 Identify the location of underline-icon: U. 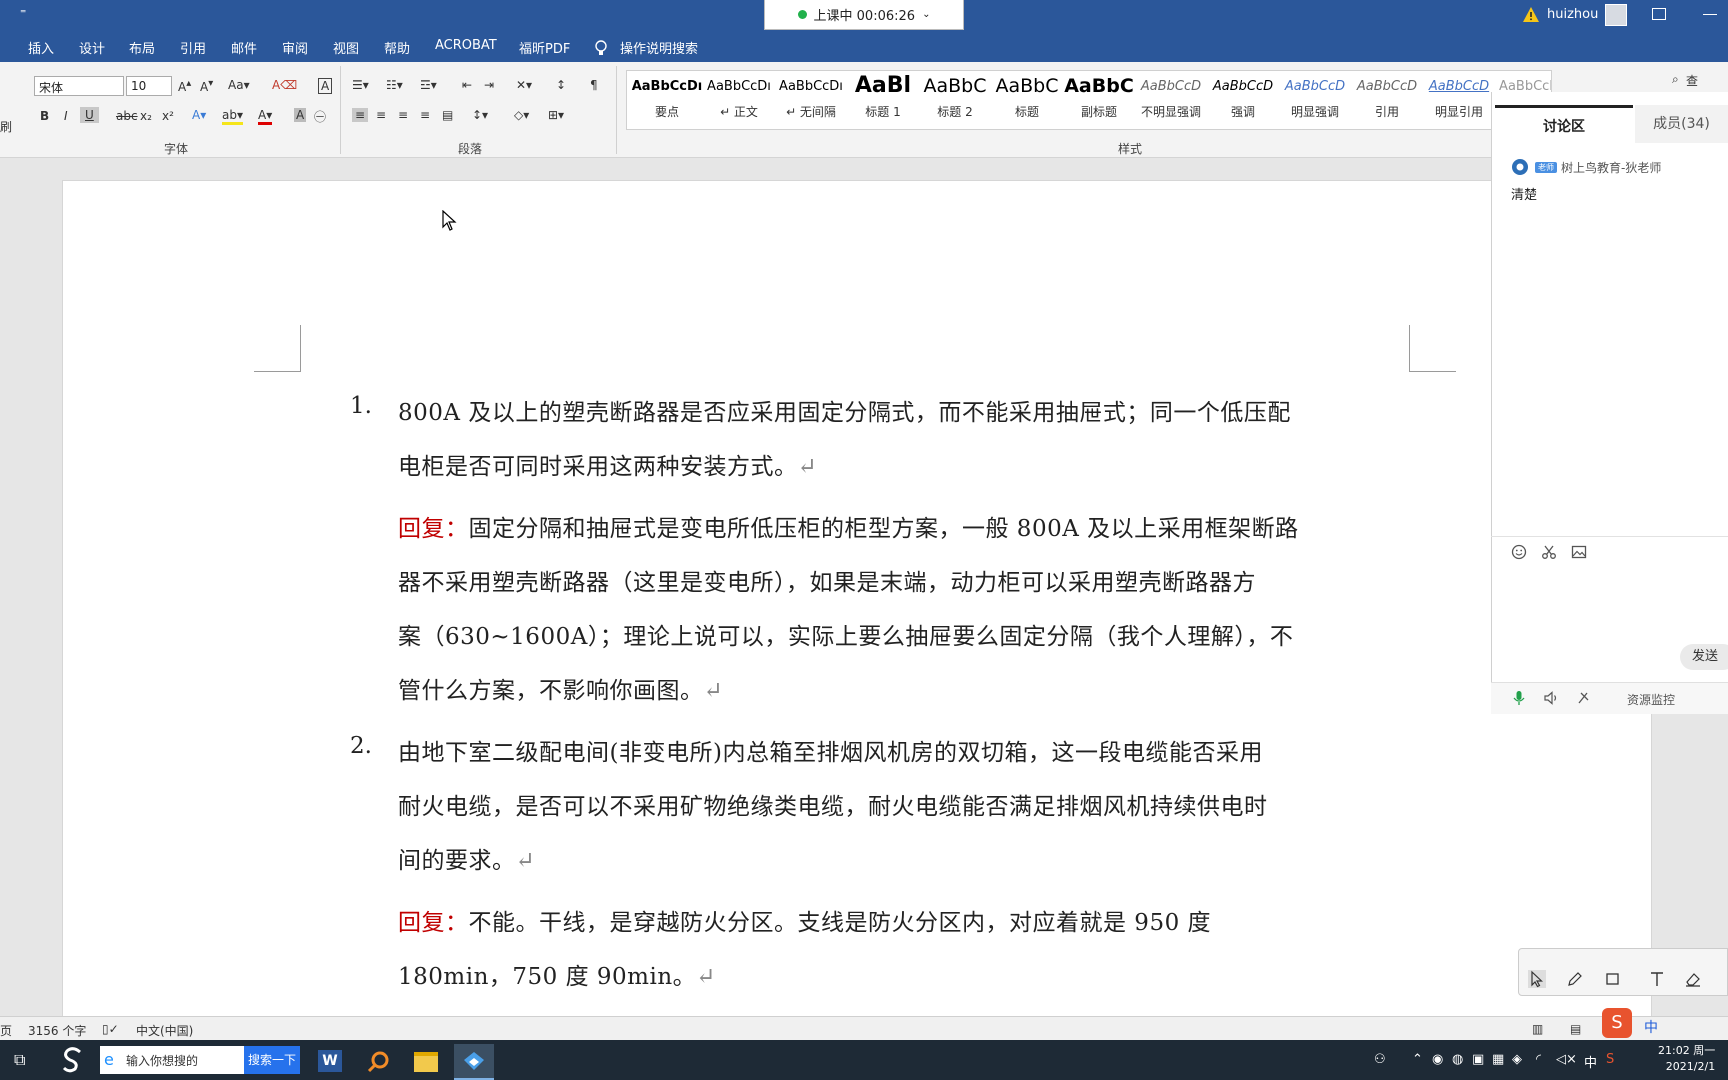
(89, 115).